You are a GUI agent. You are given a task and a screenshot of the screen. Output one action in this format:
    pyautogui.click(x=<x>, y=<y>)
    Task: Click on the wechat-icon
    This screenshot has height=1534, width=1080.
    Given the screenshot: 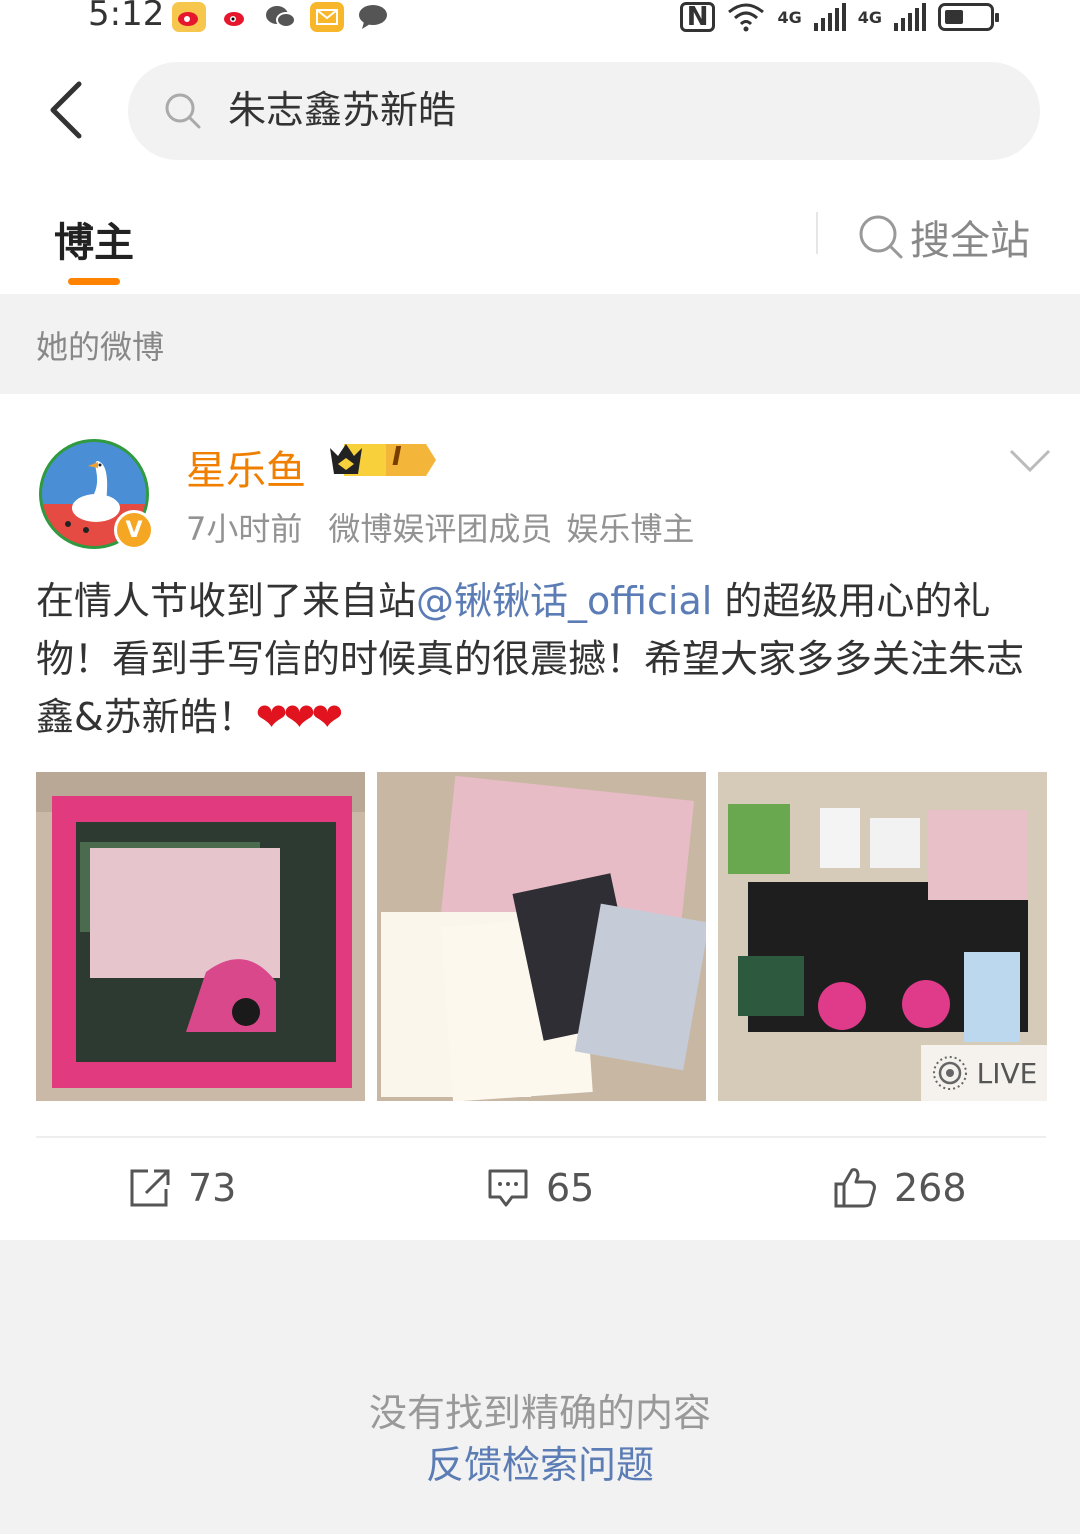 What is the action you would take?
    pyautogui.click(x=281, y=17)
    